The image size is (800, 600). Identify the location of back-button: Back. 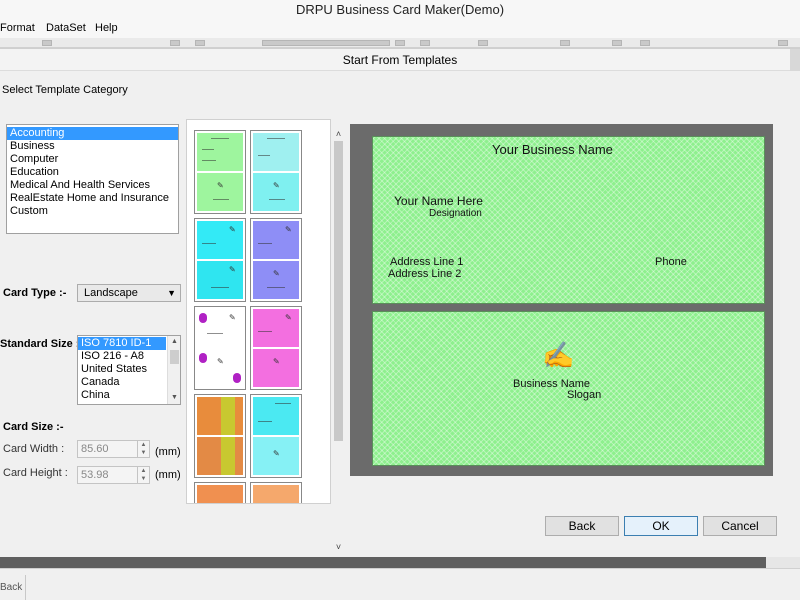
(582, 526).